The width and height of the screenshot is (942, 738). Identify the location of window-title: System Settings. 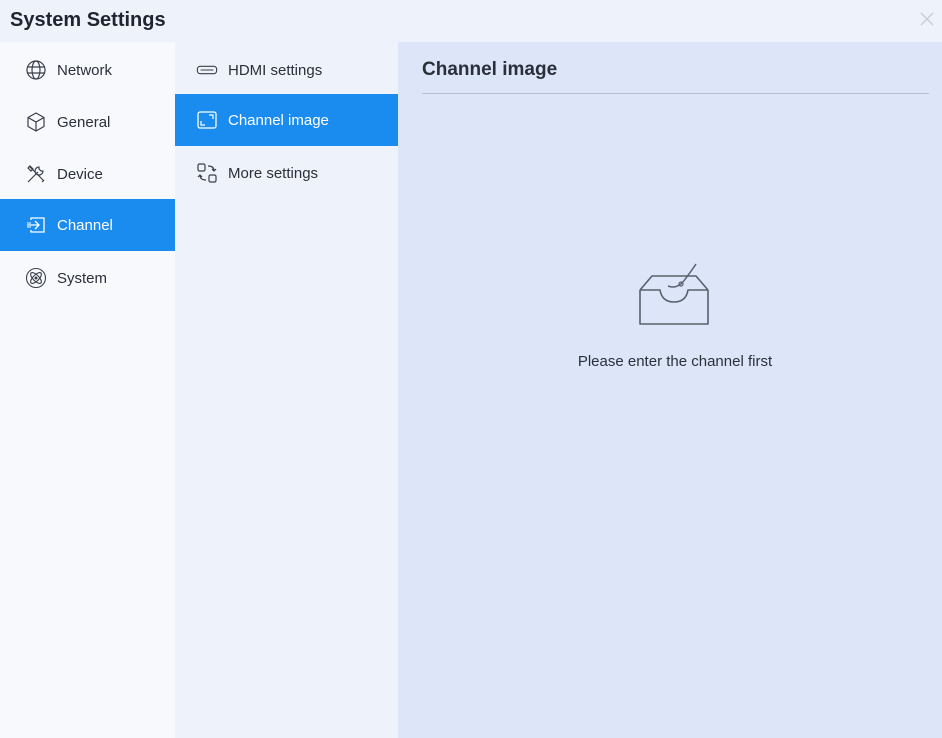
(88, 20).